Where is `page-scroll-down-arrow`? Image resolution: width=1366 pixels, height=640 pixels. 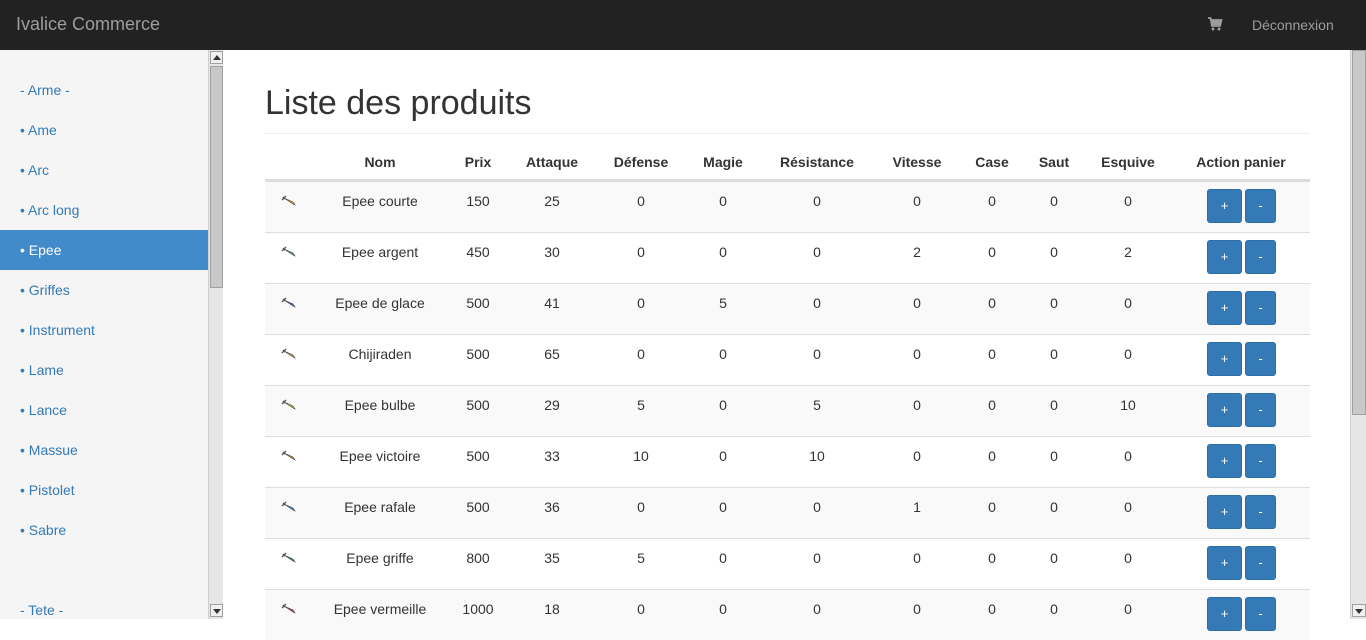
page-scroll-down-arrow is located at coordinates (1359, 610).